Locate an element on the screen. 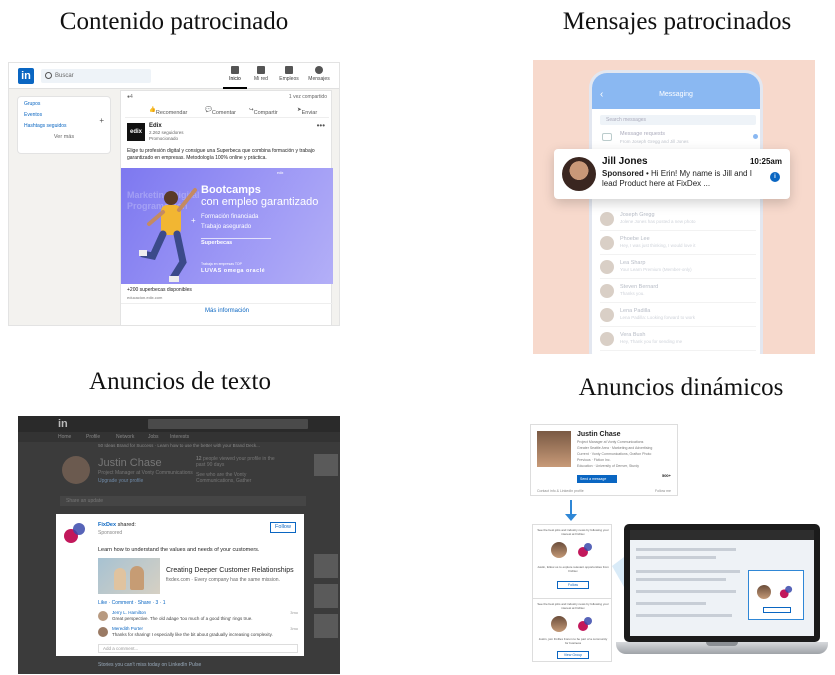 The image size is (835, 675). sidebar-link-hashtags: Hashtags seguidos is located at coordinates (64, 126).